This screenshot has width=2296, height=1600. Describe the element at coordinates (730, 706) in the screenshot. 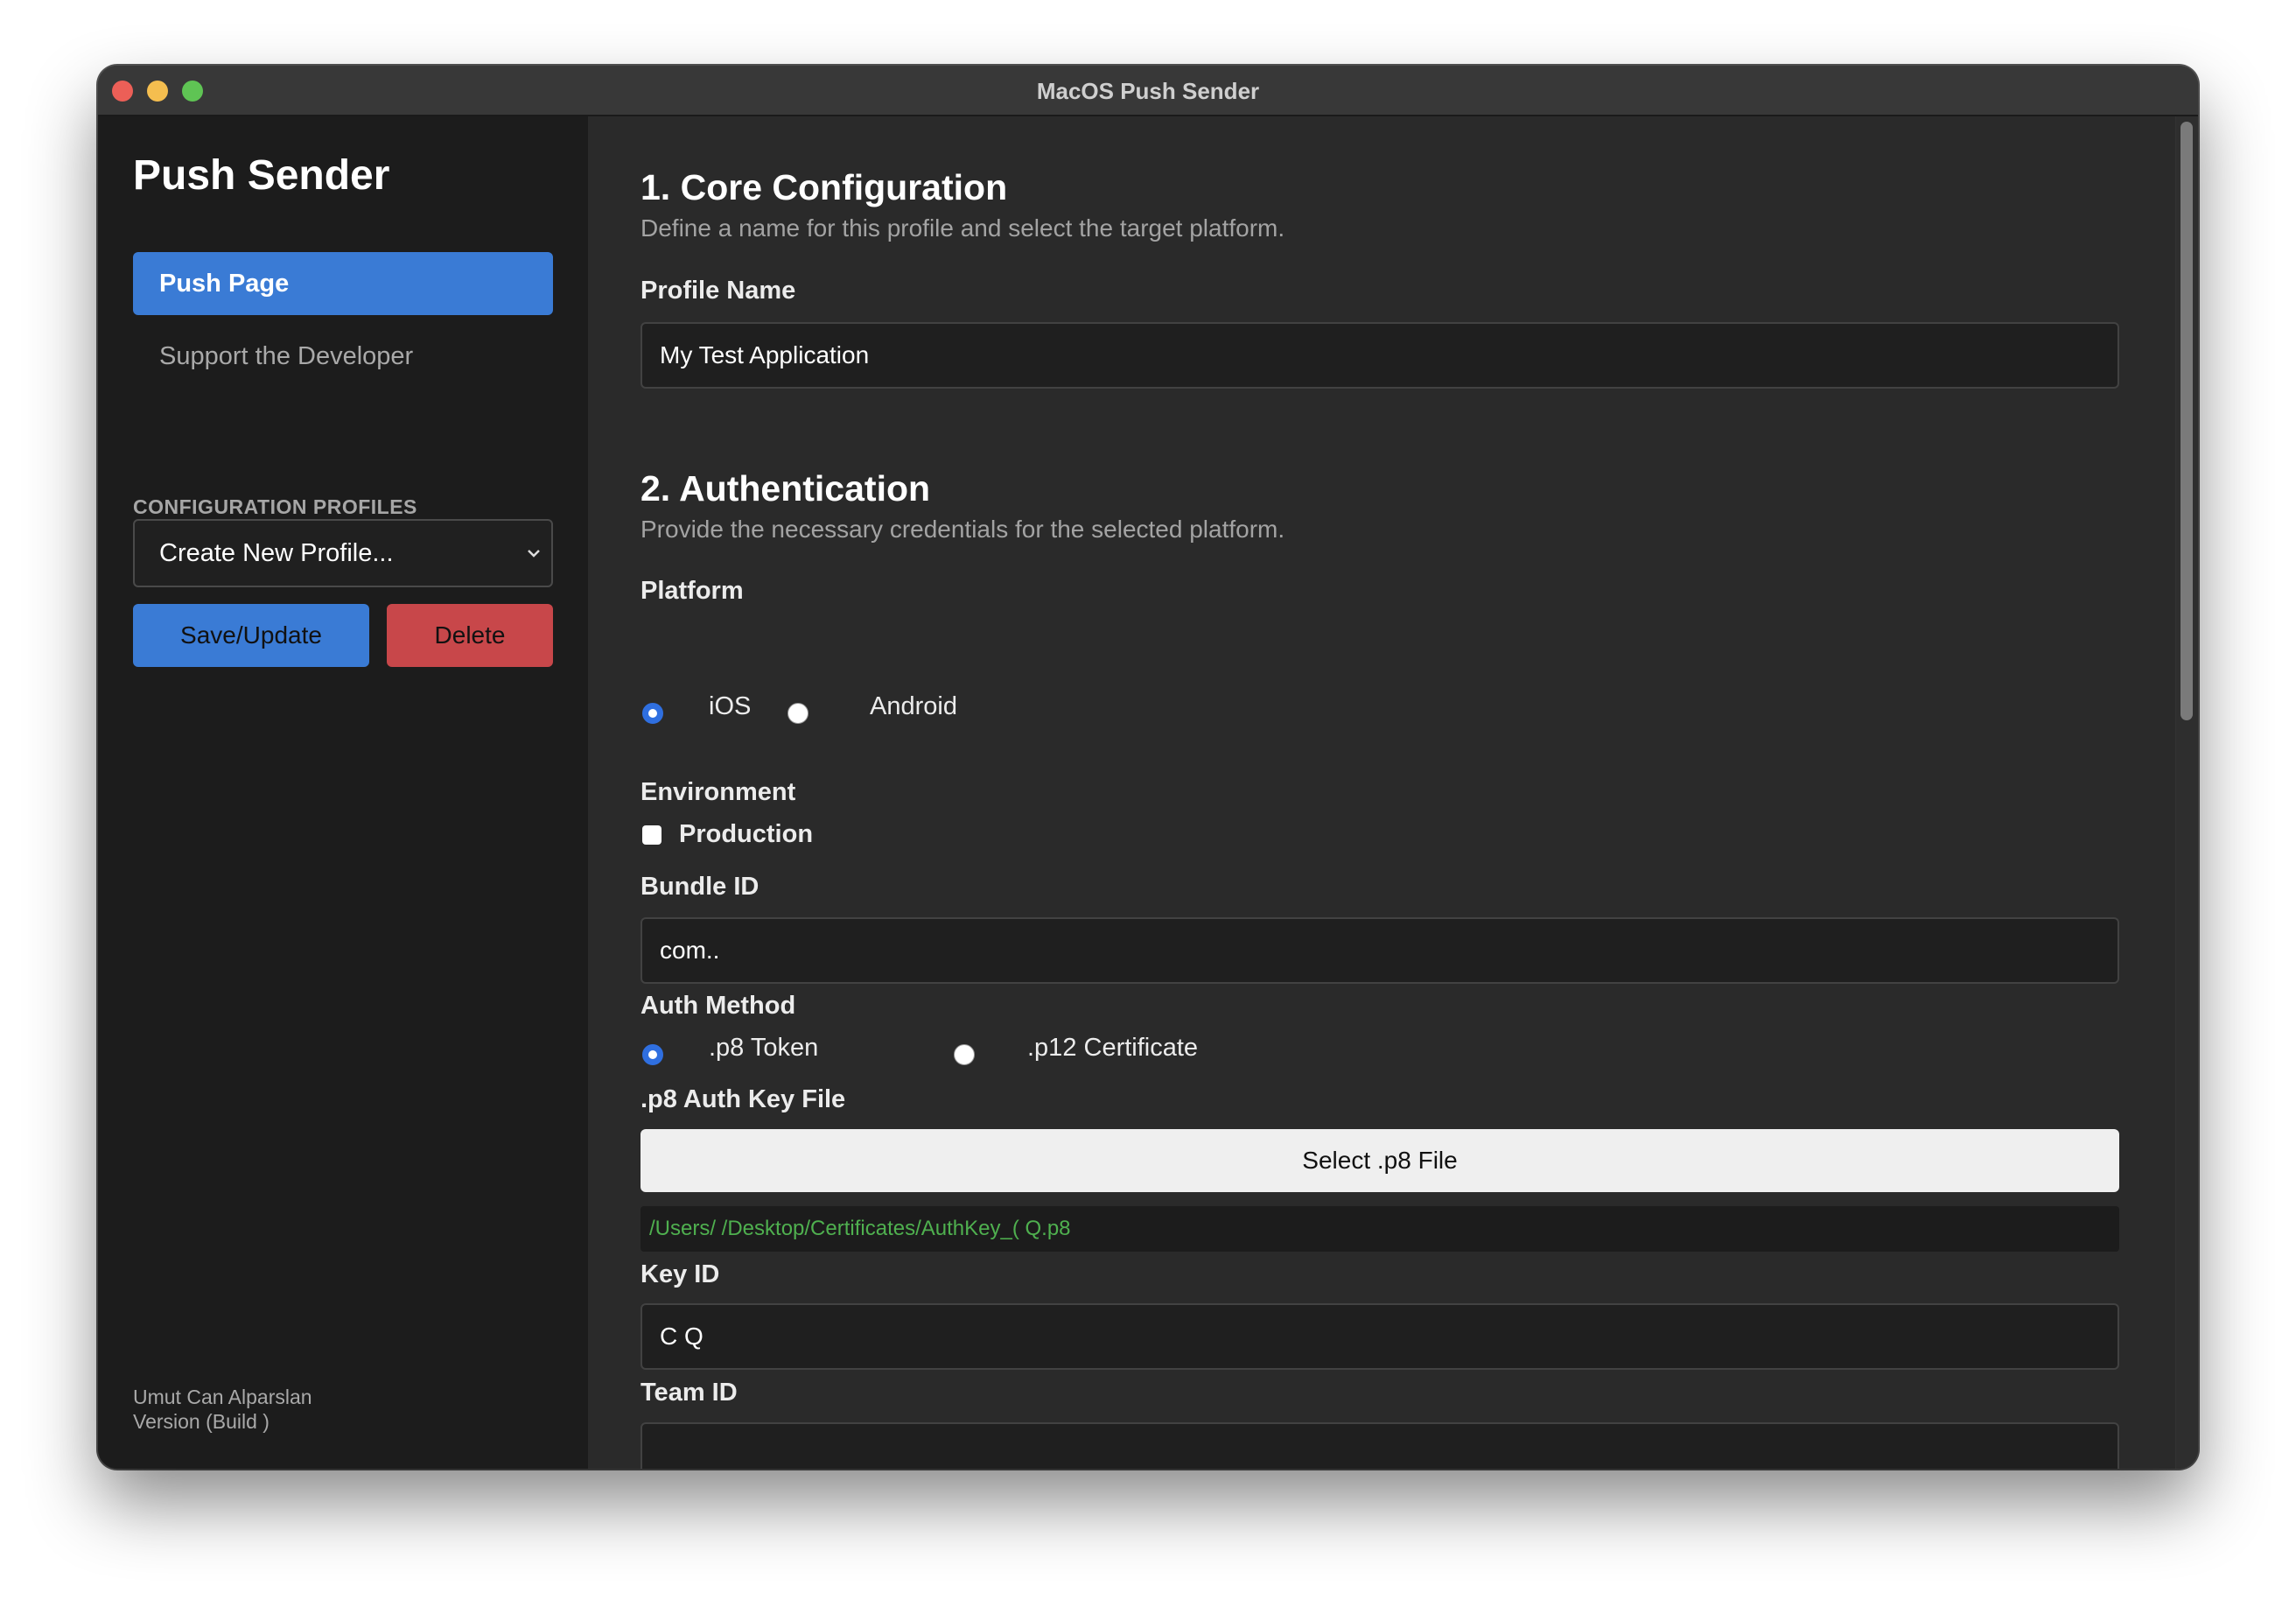

I see `platform-ios-label: iOS` at that location.